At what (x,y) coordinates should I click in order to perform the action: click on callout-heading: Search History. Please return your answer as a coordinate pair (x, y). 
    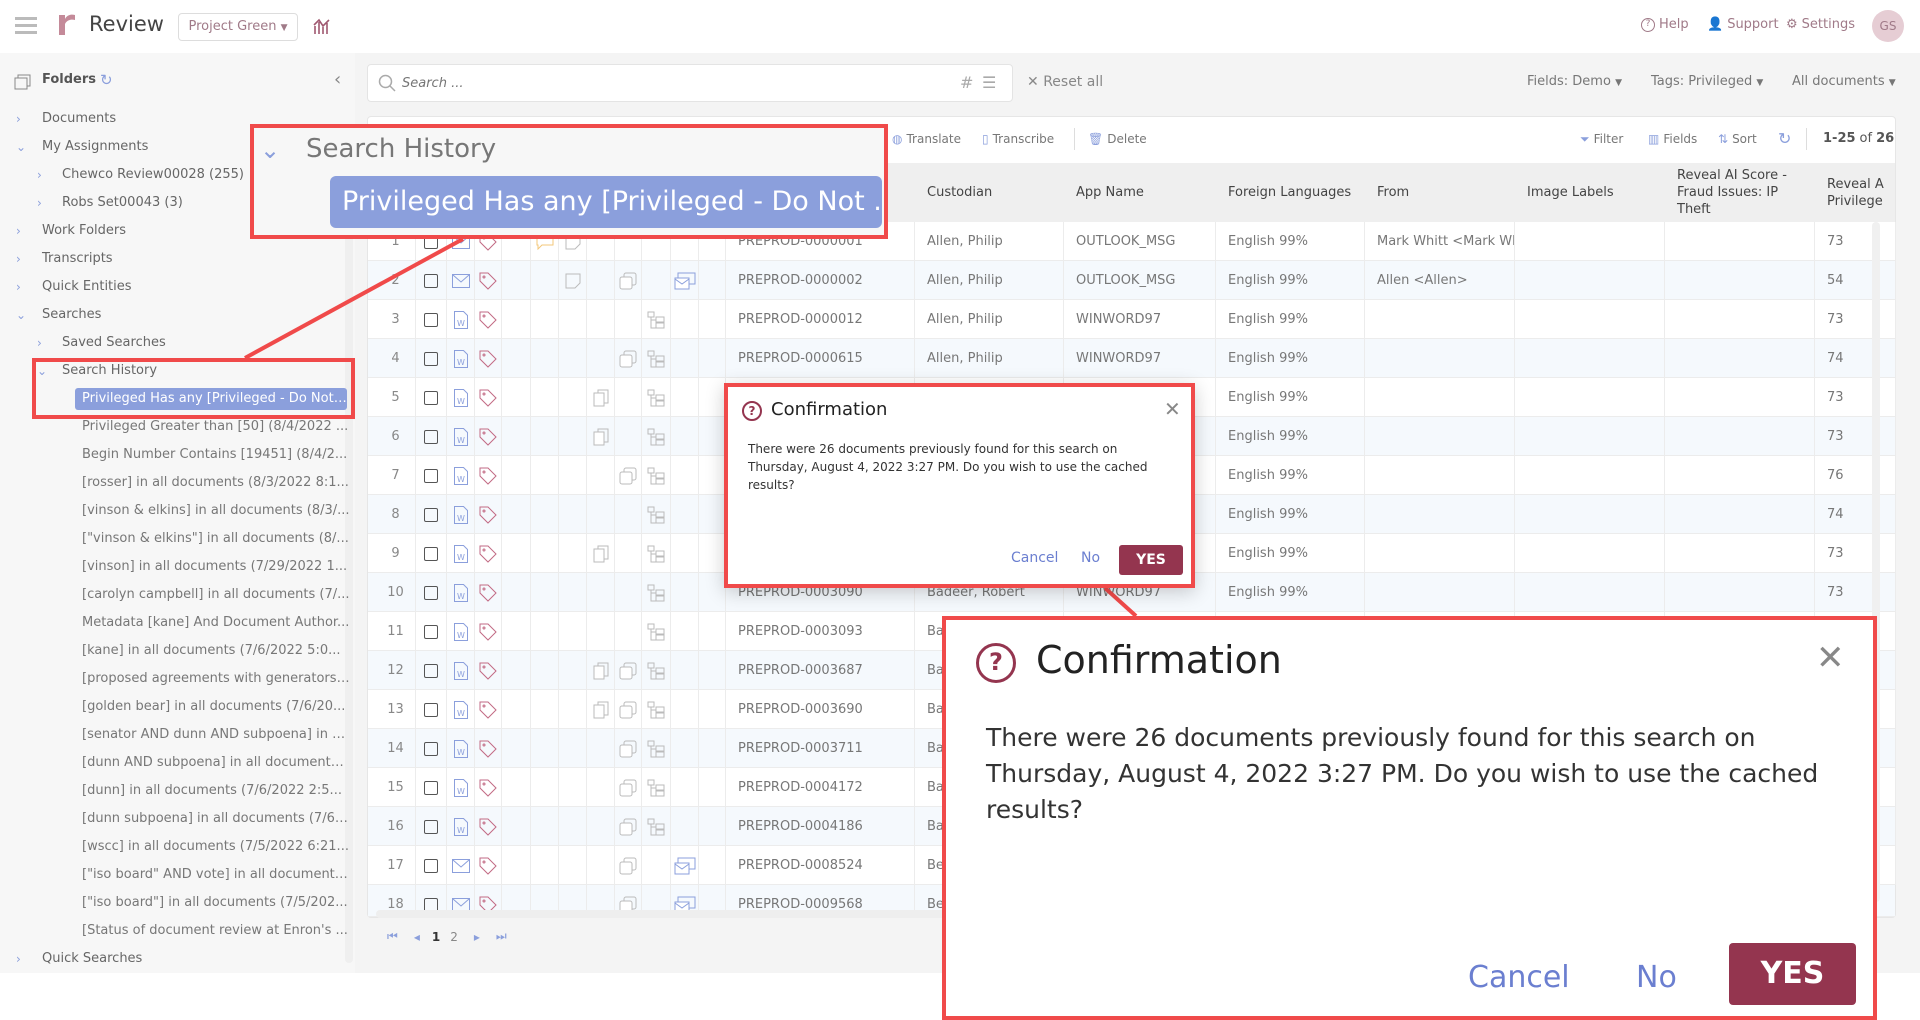
    Looking at the image, I should click on (401, 149).